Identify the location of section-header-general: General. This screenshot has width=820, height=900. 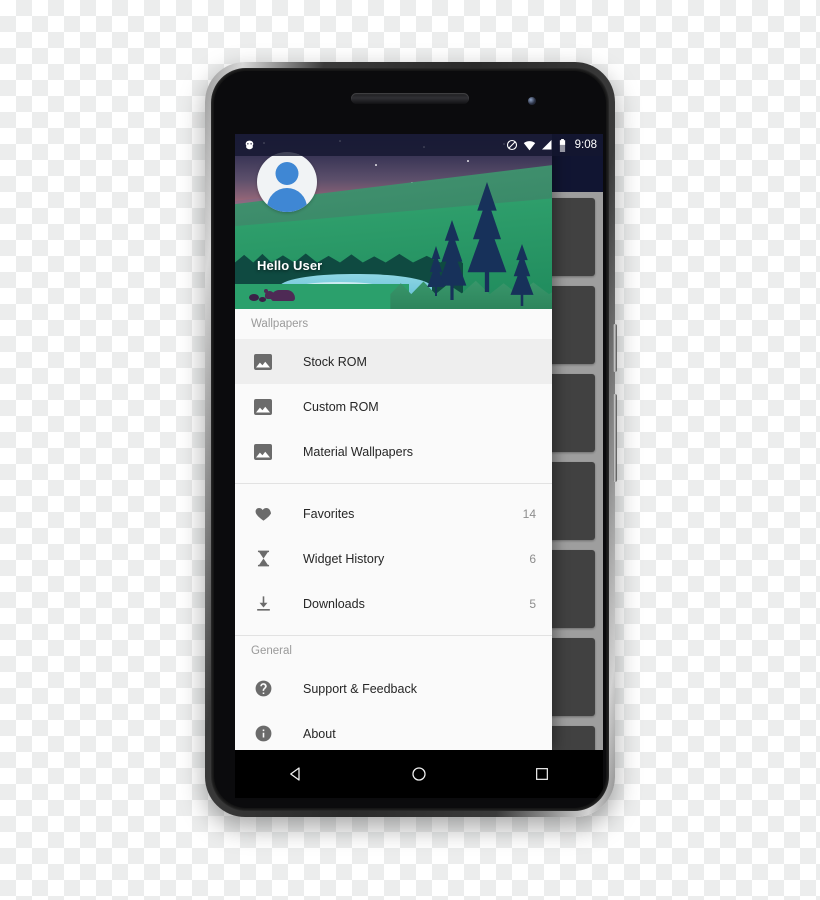
(271, 651).